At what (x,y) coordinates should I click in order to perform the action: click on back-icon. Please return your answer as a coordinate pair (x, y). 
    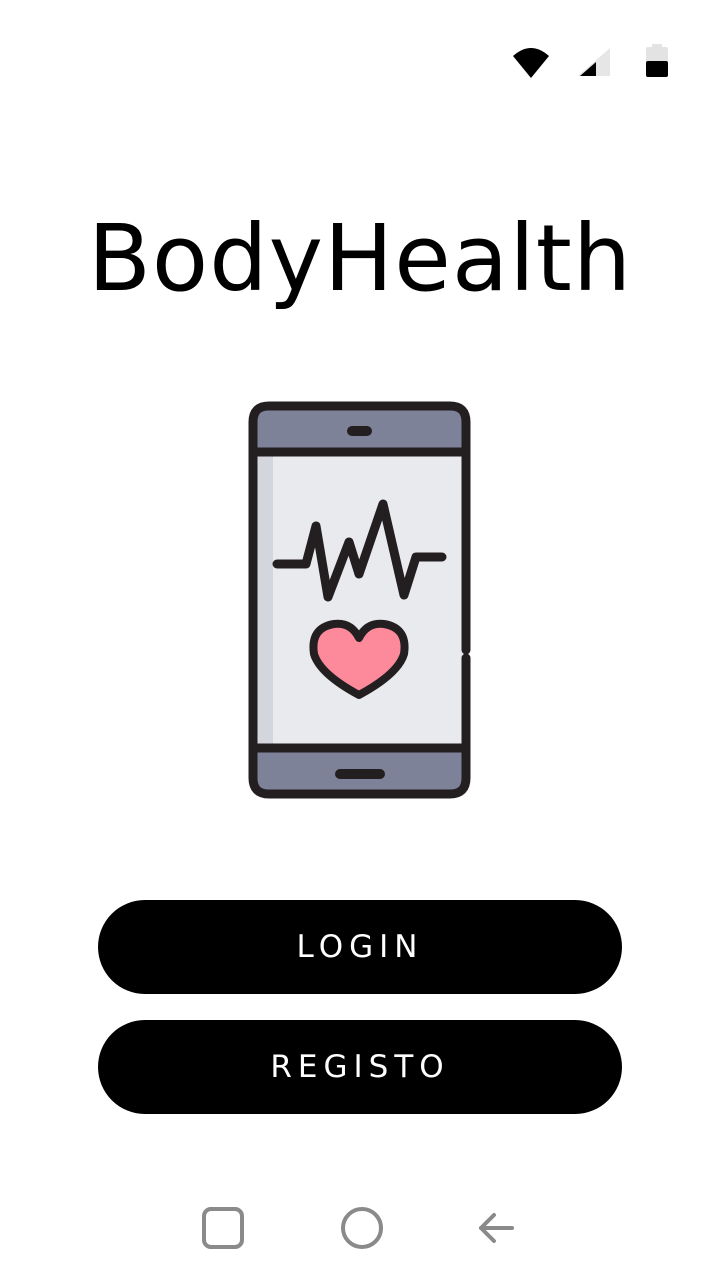
    Looking at the image, I should click on (496, 1230).